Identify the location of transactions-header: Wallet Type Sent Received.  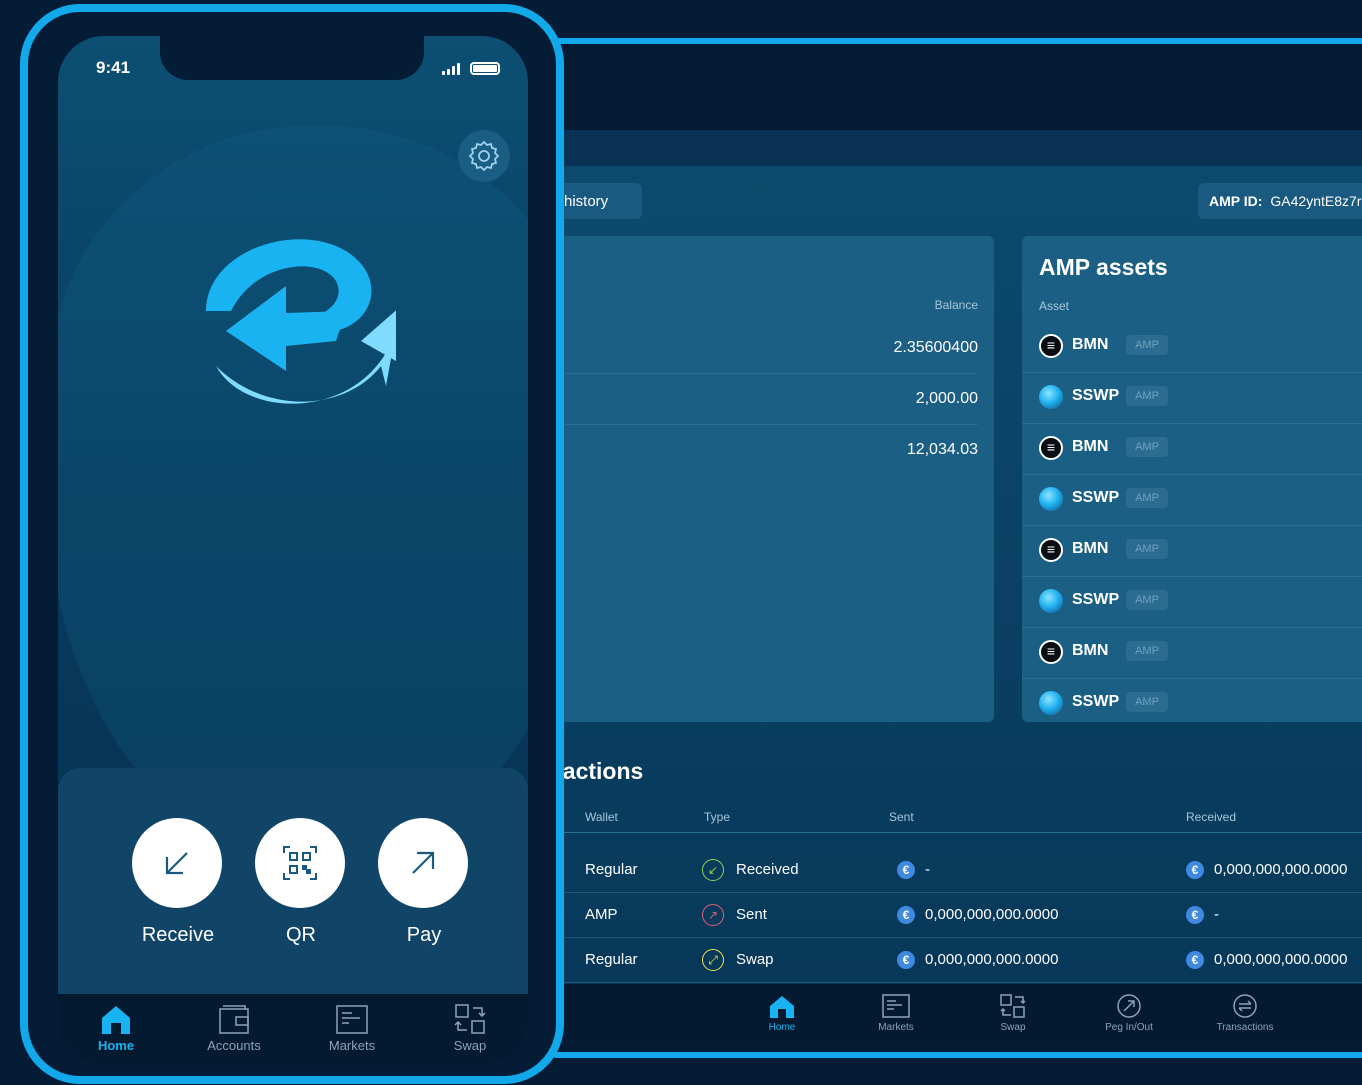
(944, 817).